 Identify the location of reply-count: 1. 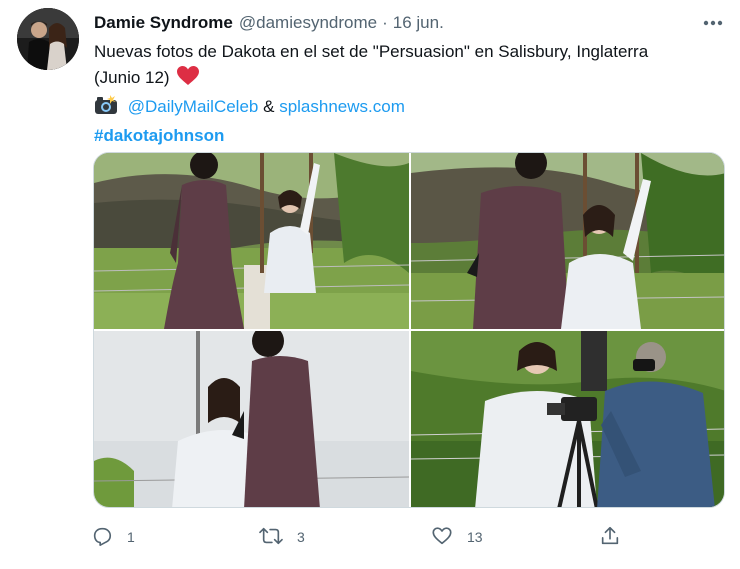
(131, 537).